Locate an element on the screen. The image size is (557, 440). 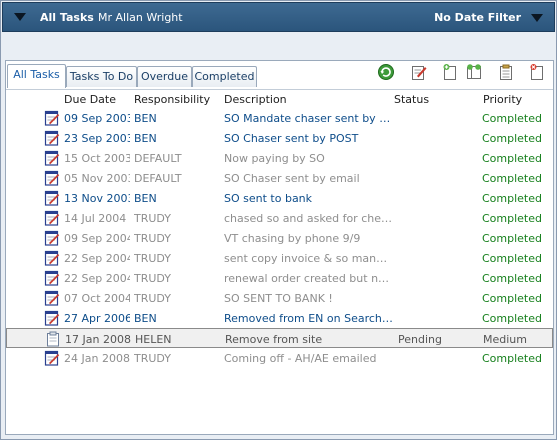
header-due-date: Due Date is located at coordinates (90, 99).